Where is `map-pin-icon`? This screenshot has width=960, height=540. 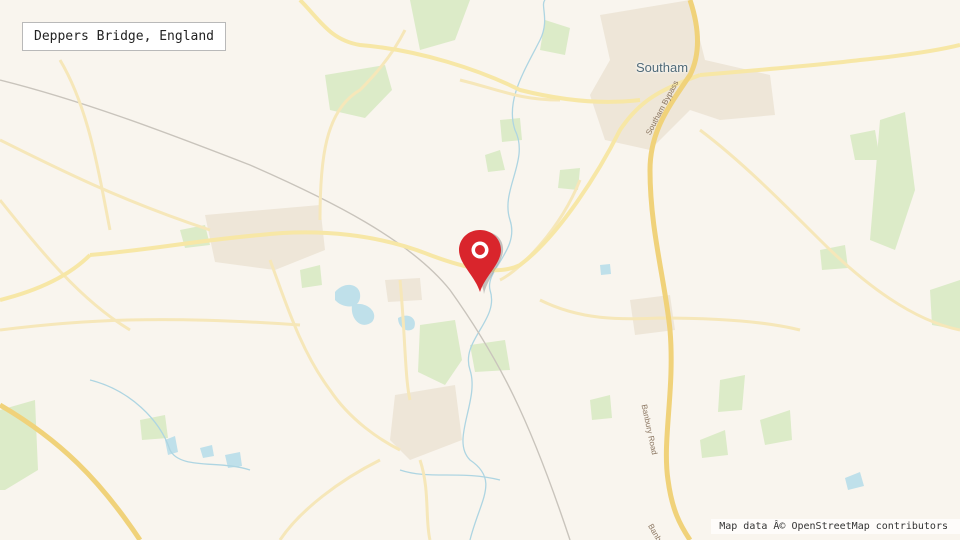
map-pin-icon is located at coordinates (482, 264).